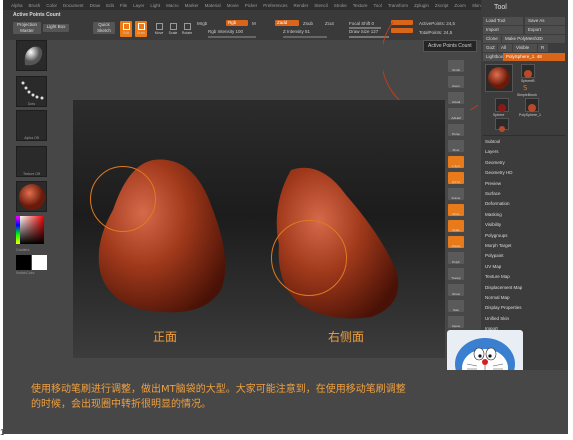 Image resolution: width=573 pixels, height=440 pixels. I want to click on move-mode-button: Move, so click(159, 29).